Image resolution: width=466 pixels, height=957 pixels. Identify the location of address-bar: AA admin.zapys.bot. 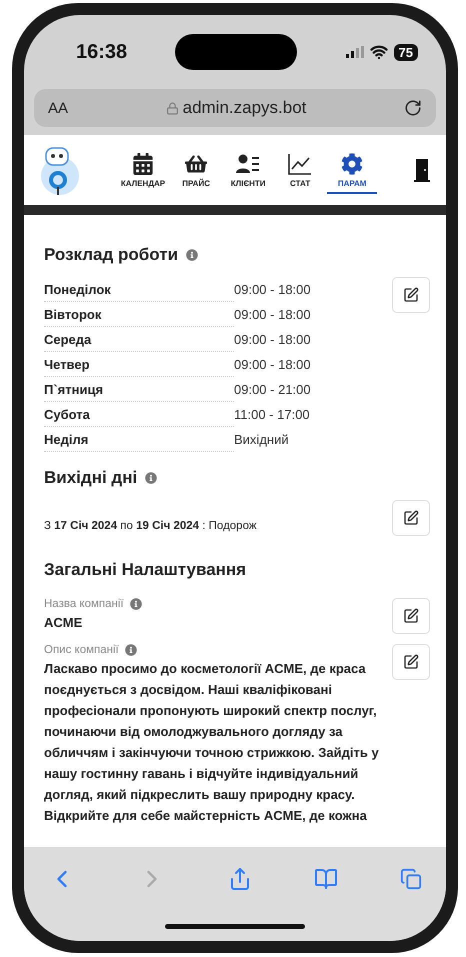
(235, 108).